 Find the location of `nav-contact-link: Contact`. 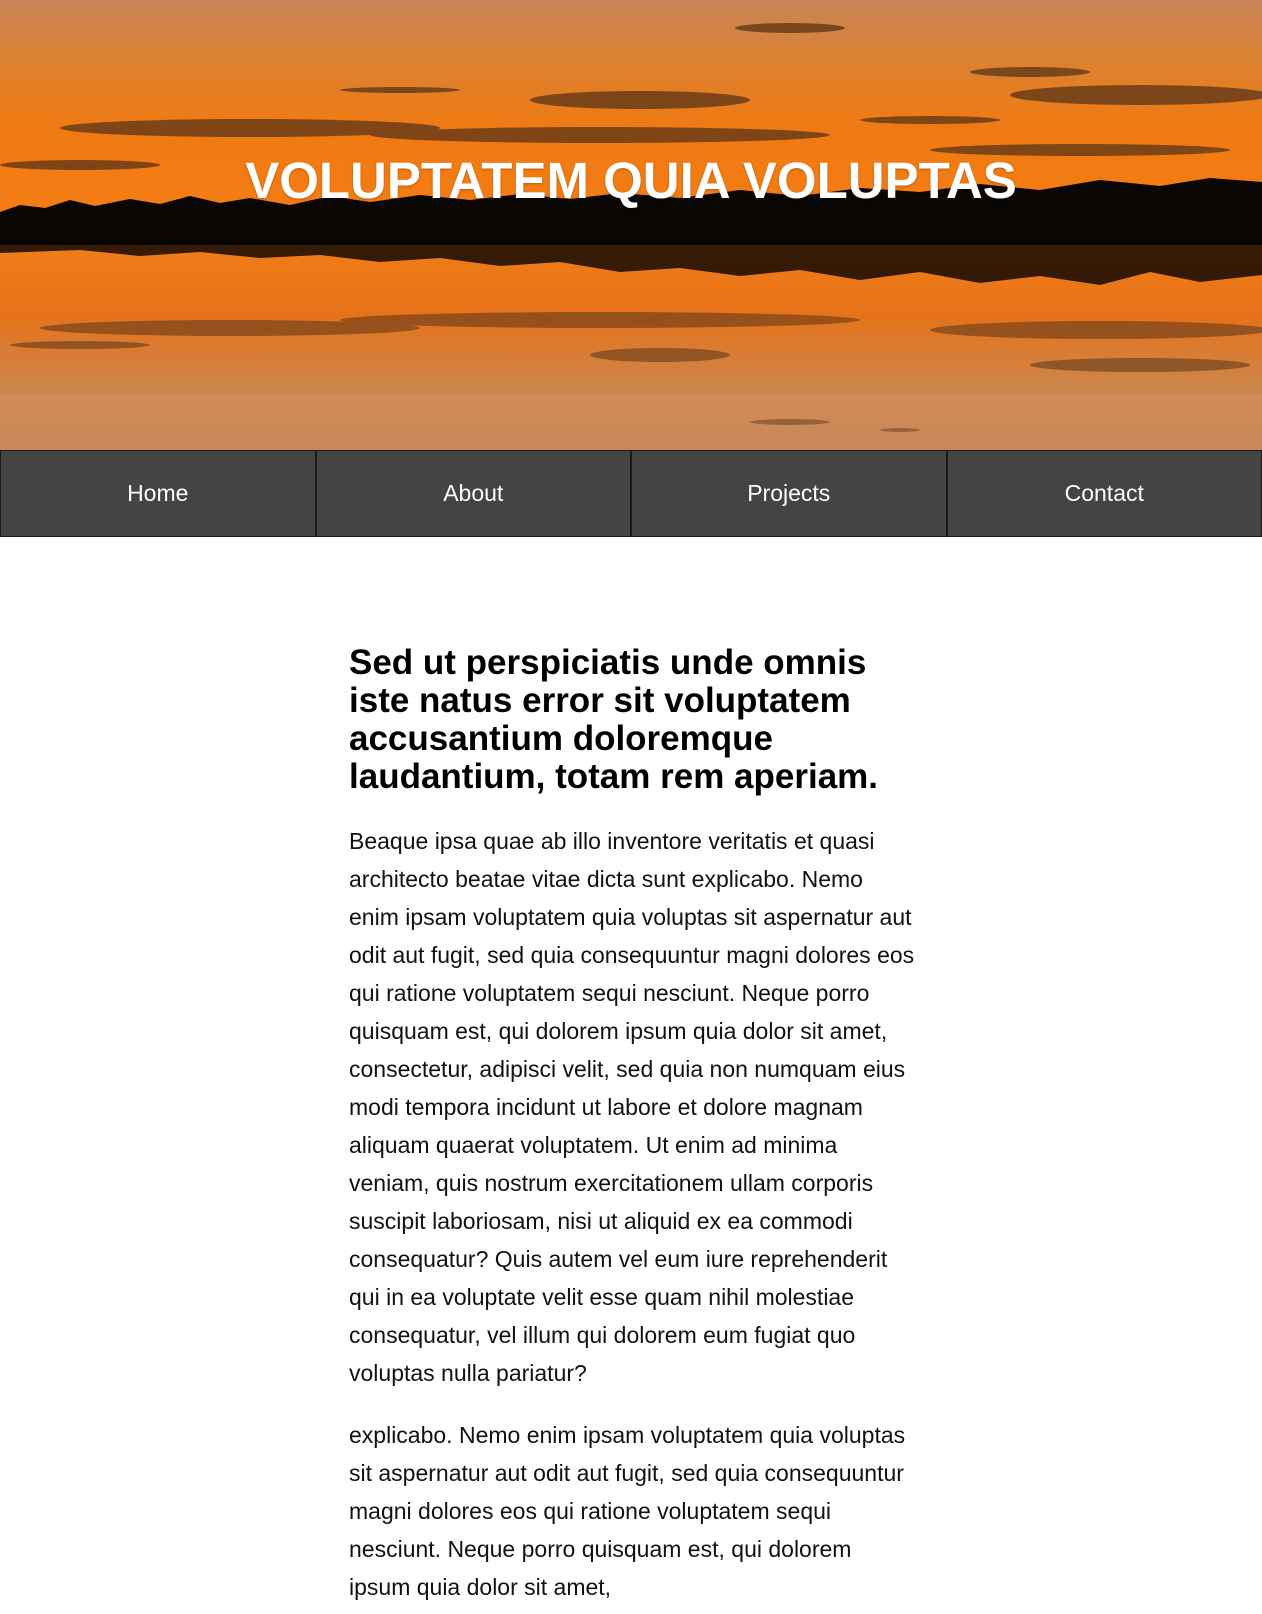

nav-contact-link: Contact is located at coordinates (1104, 493).